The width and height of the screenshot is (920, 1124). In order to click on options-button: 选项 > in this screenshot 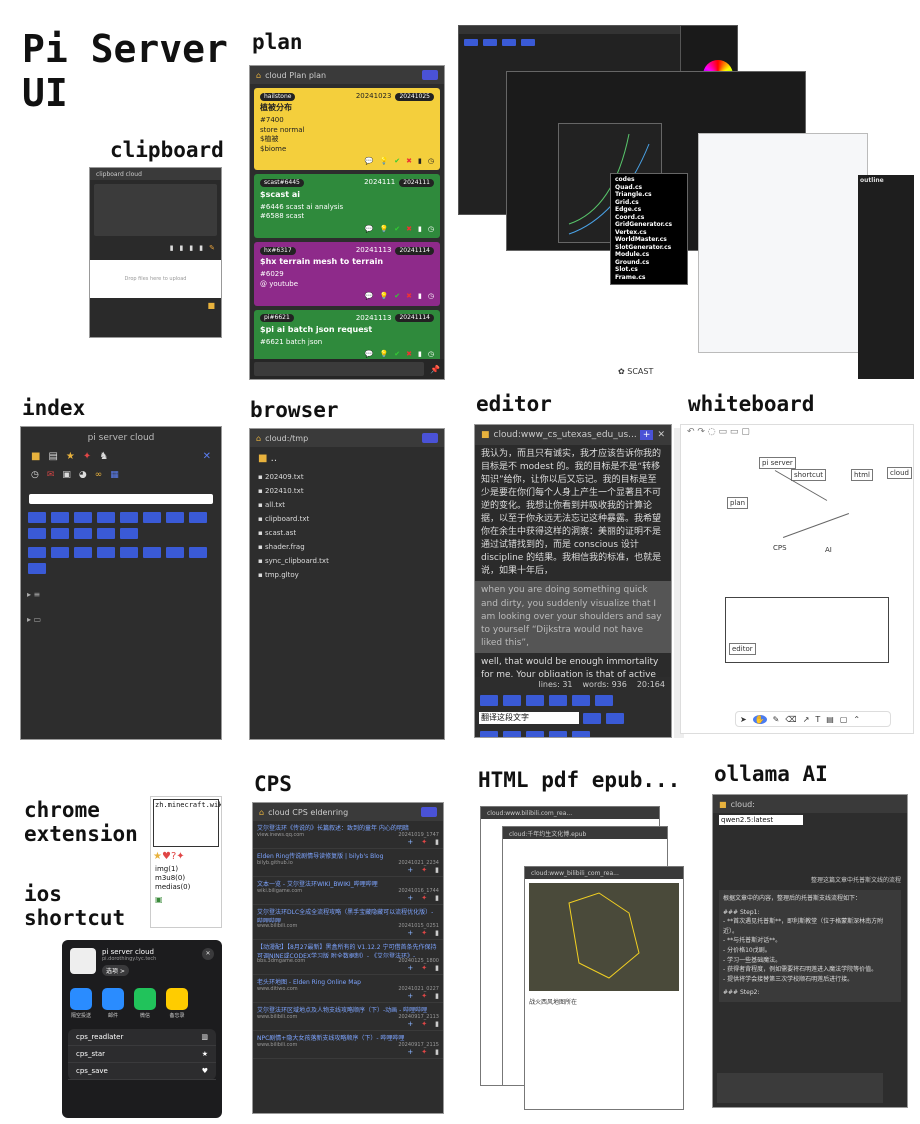, I will do `click(115, 970)`.